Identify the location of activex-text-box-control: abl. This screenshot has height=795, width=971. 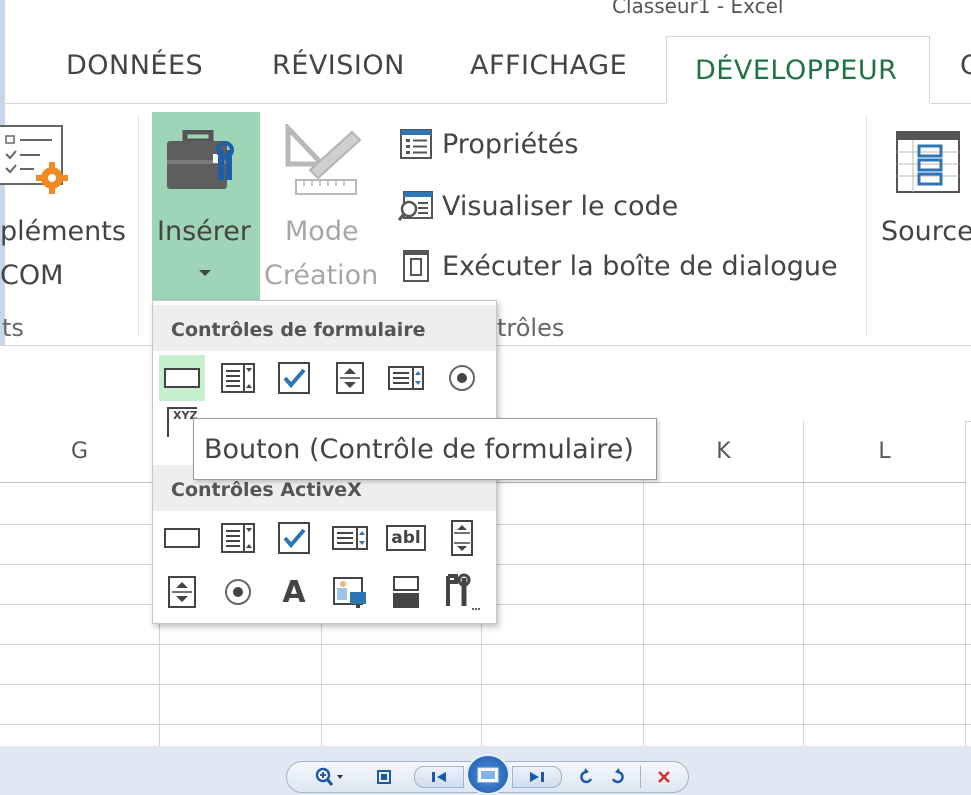
(406, 538).